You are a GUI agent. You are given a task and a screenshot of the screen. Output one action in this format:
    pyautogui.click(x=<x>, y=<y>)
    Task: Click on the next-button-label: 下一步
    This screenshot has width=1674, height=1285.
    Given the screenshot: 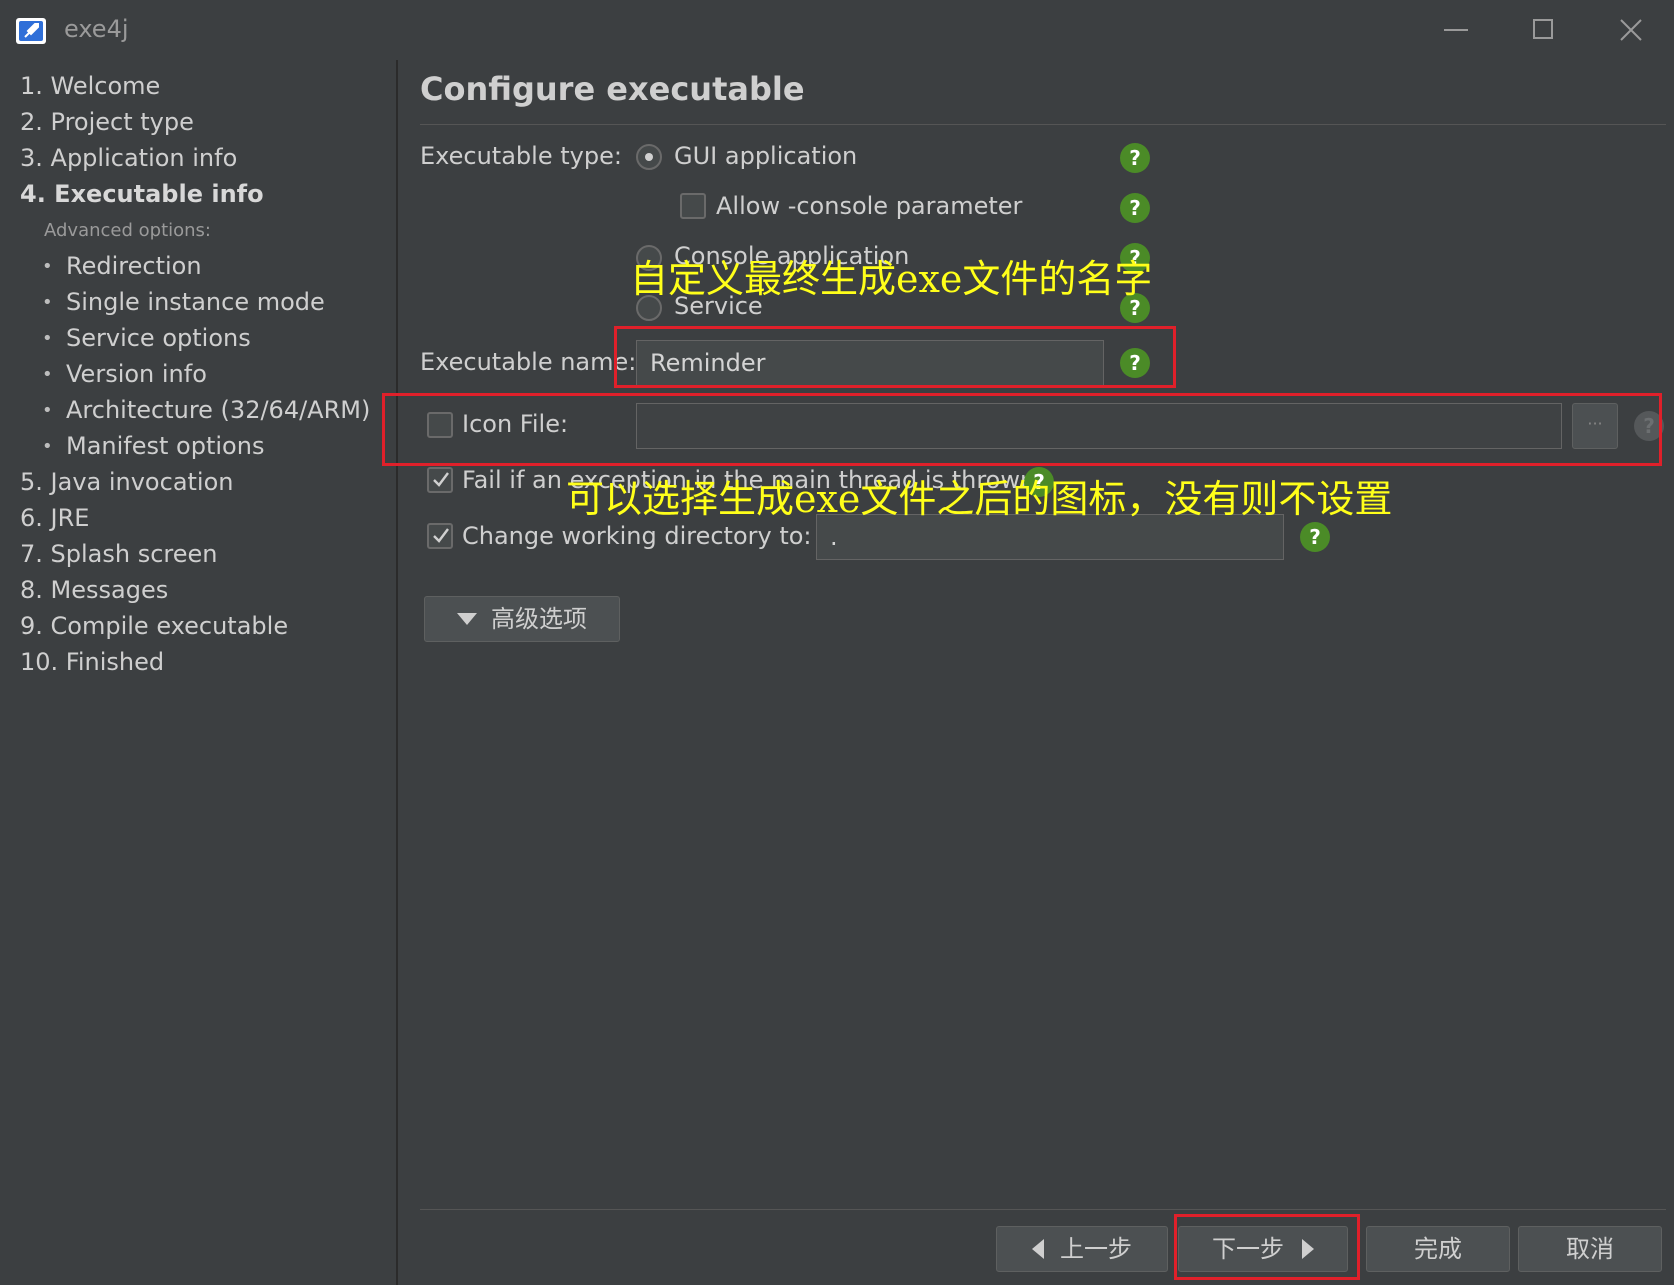 What is the action you would take?
    pyautogui.click(x=1248, y=1249)
    